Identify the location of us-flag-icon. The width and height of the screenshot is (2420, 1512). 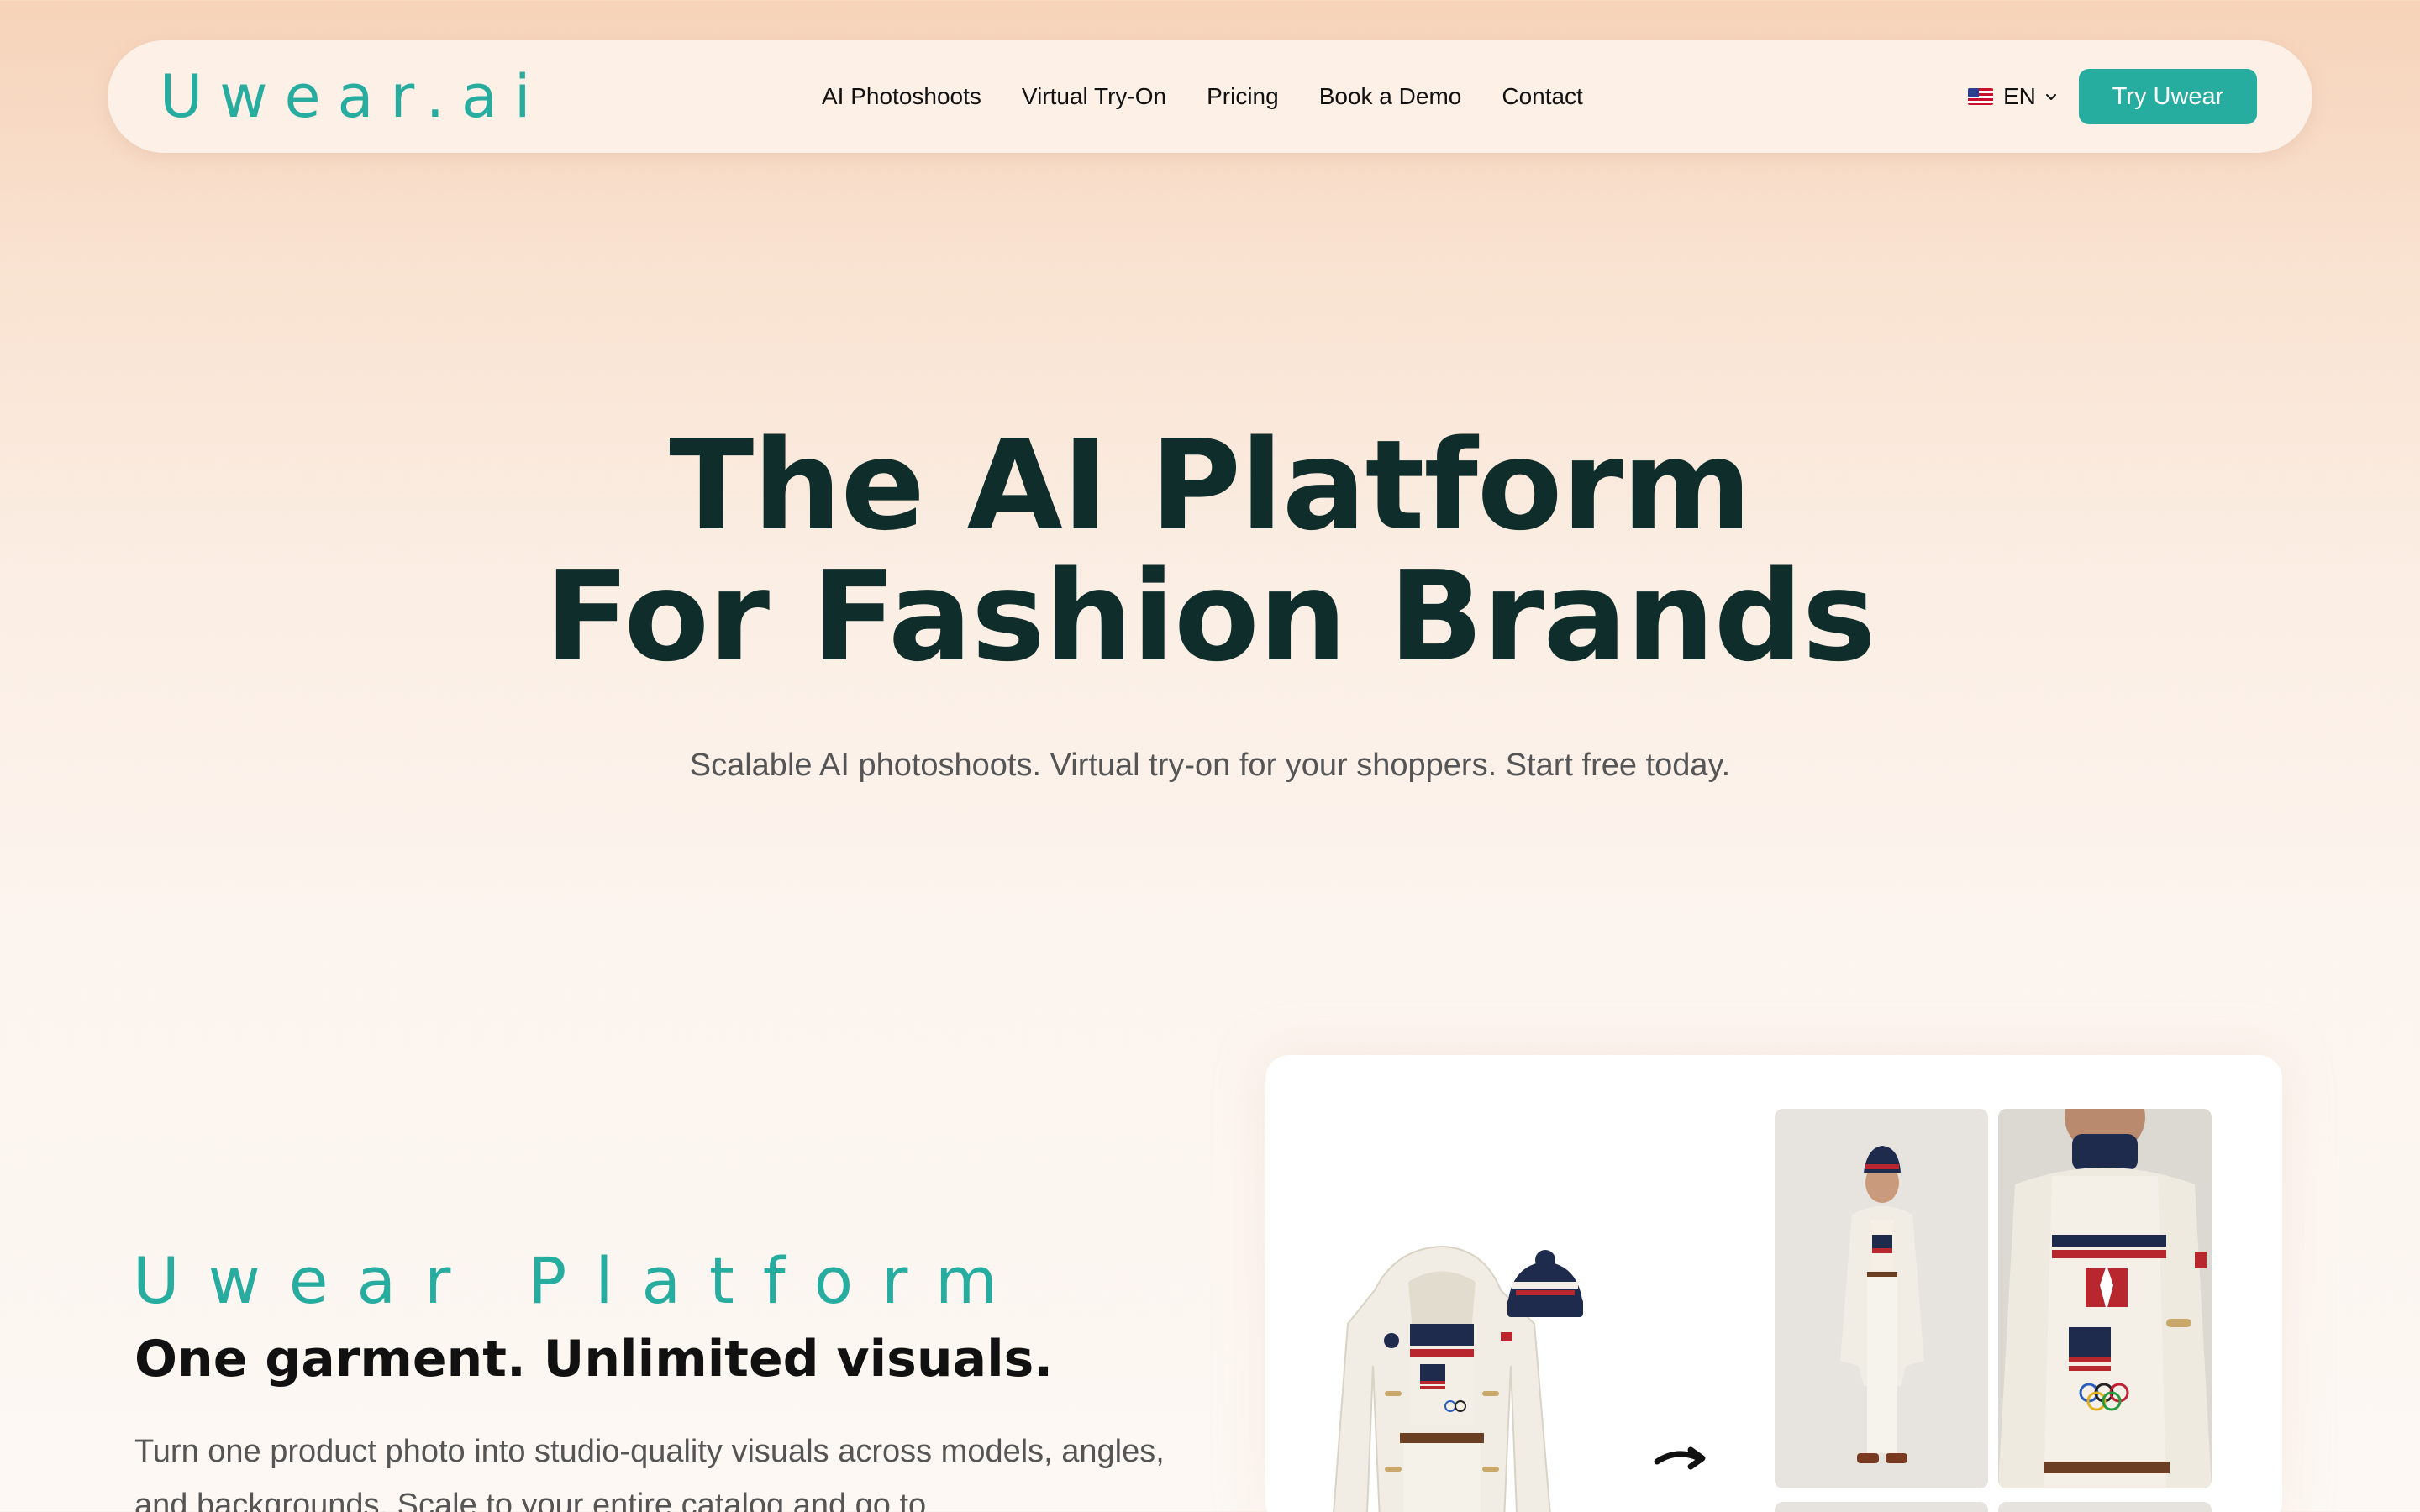
(1981, 96).